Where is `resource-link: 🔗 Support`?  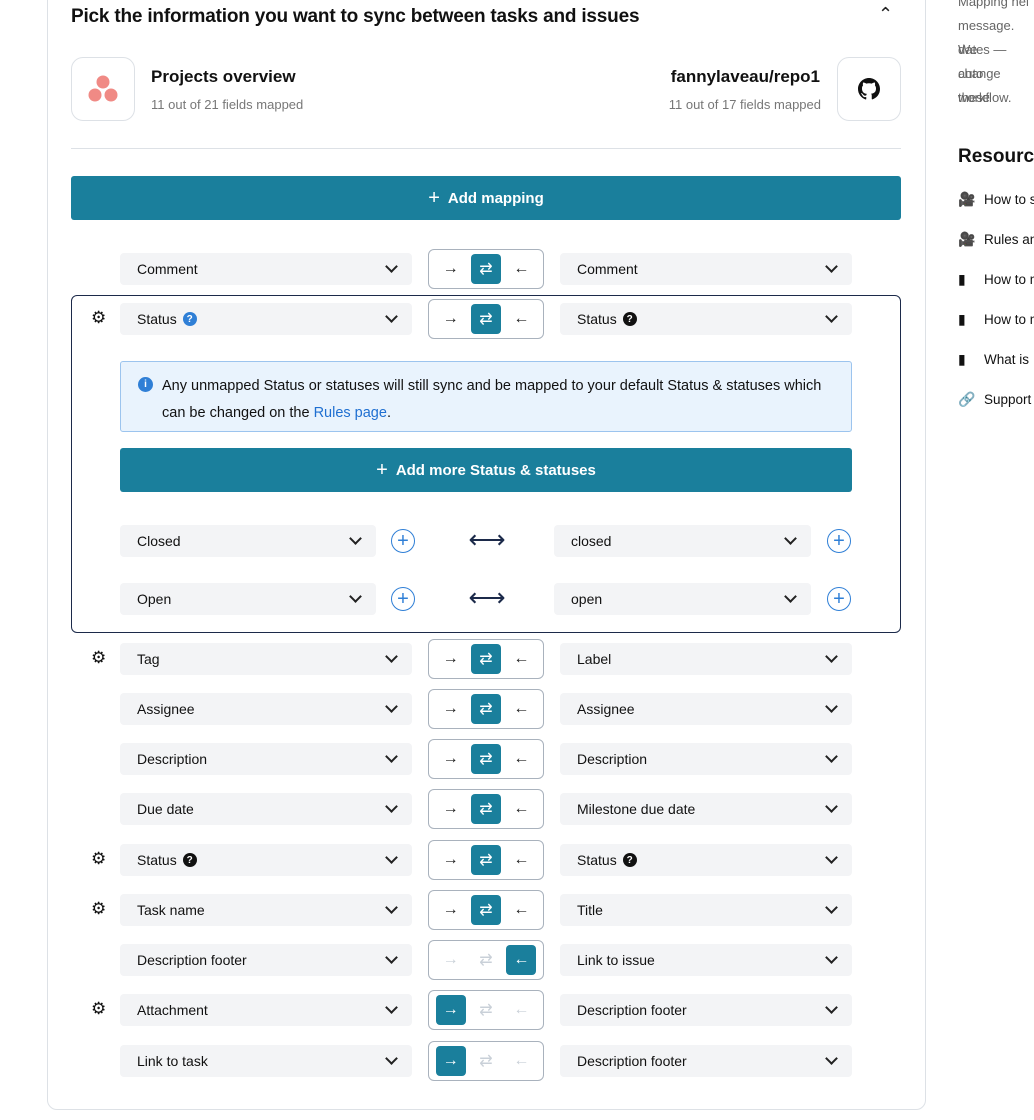
resource-link: 🔗 Support is located at coordinates (994, 399).